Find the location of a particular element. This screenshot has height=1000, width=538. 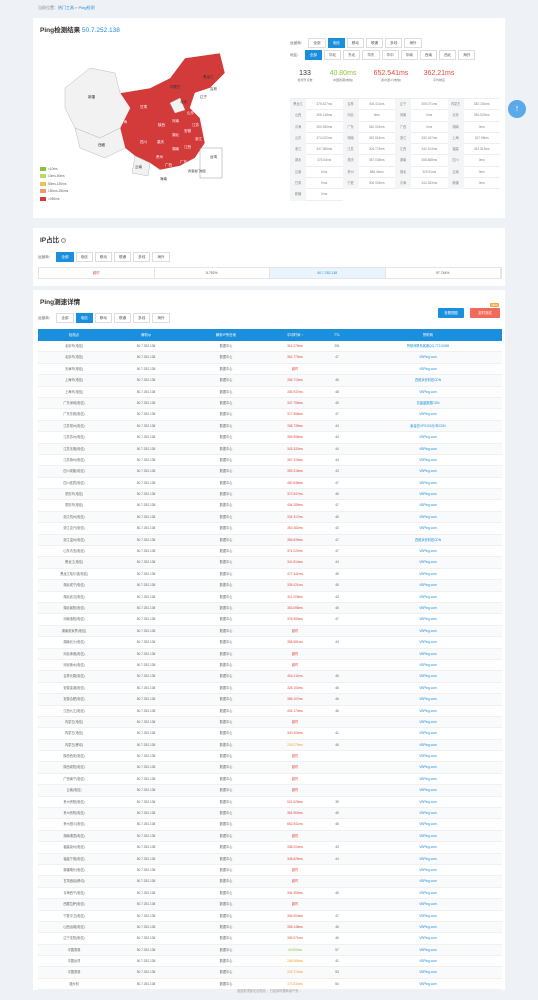

ip-filter-telecom: 电信 is located at coordinates (84, 257).